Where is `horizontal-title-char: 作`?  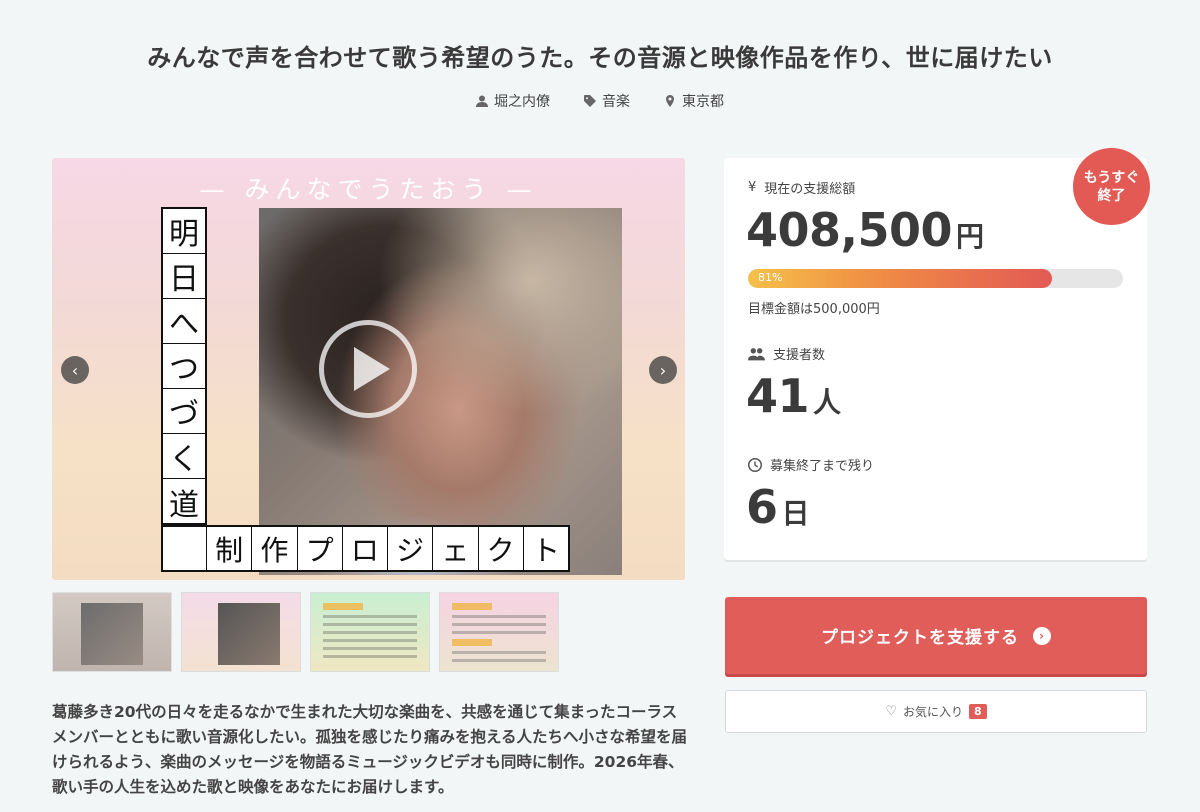
horizontal-title-char: 作 is located at coordinates (275, 548).